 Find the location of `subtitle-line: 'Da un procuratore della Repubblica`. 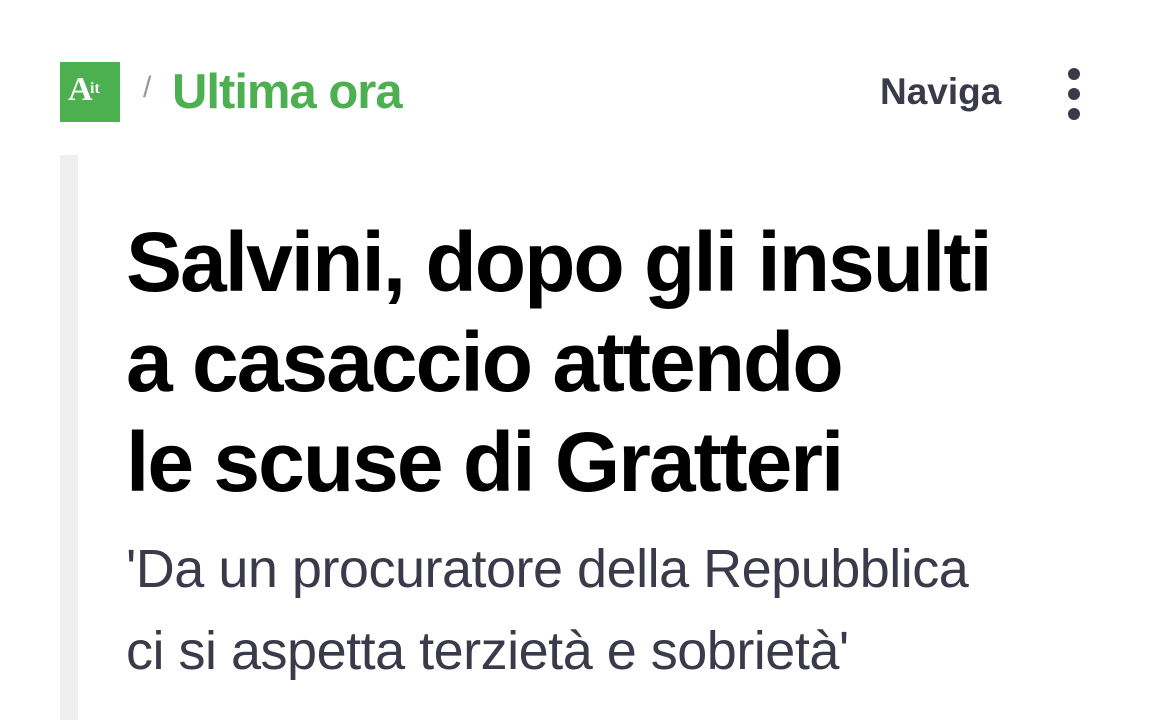

subtitle-line: 'Da un procuratore della Repubblica is located at coordinates (547, 569).